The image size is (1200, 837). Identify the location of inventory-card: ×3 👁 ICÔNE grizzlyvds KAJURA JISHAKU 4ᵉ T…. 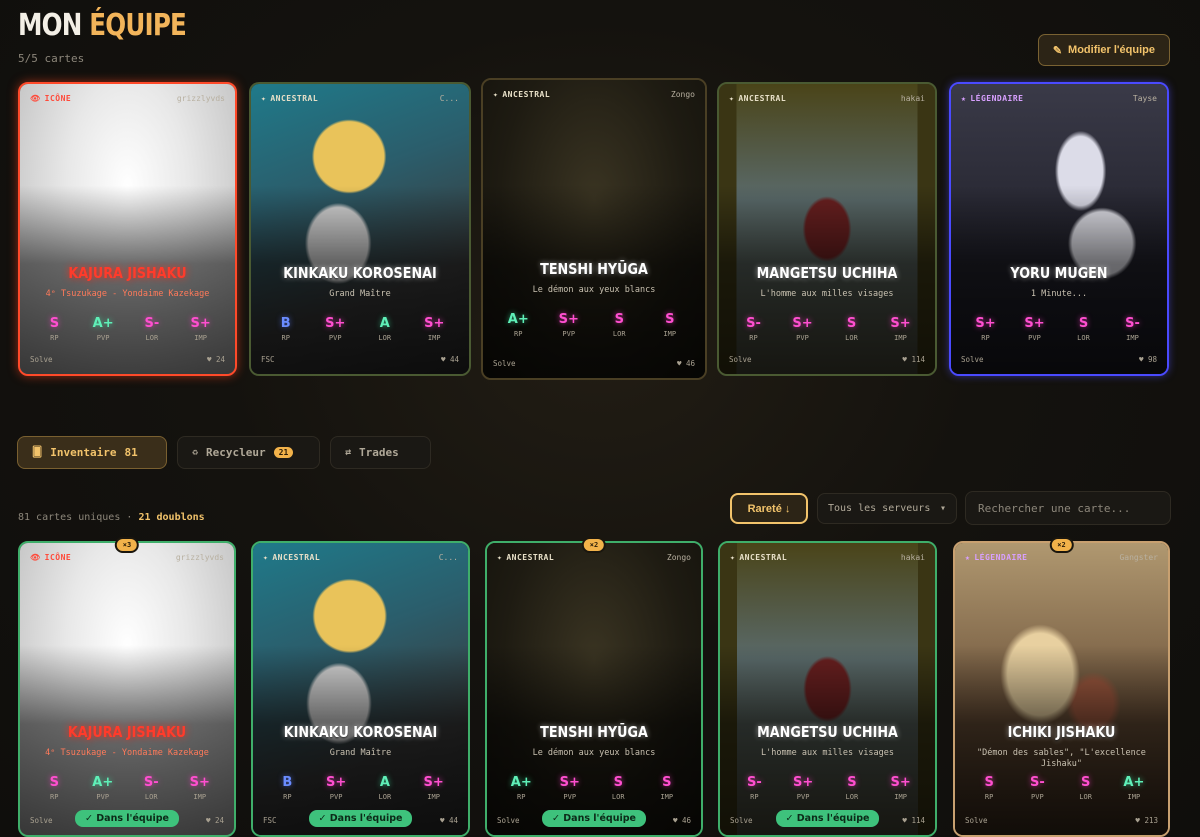
(127, 687).